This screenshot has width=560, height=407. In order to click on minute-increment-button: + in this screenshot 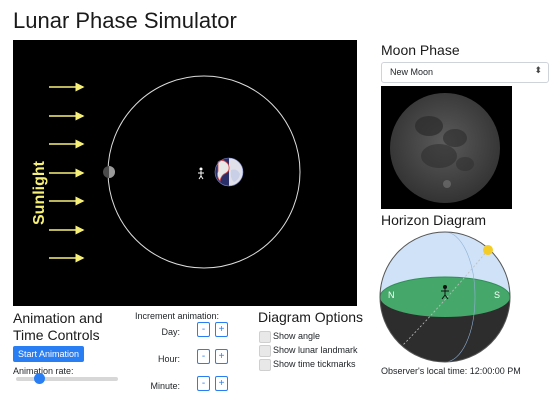, I will do `click(221, 383)`.